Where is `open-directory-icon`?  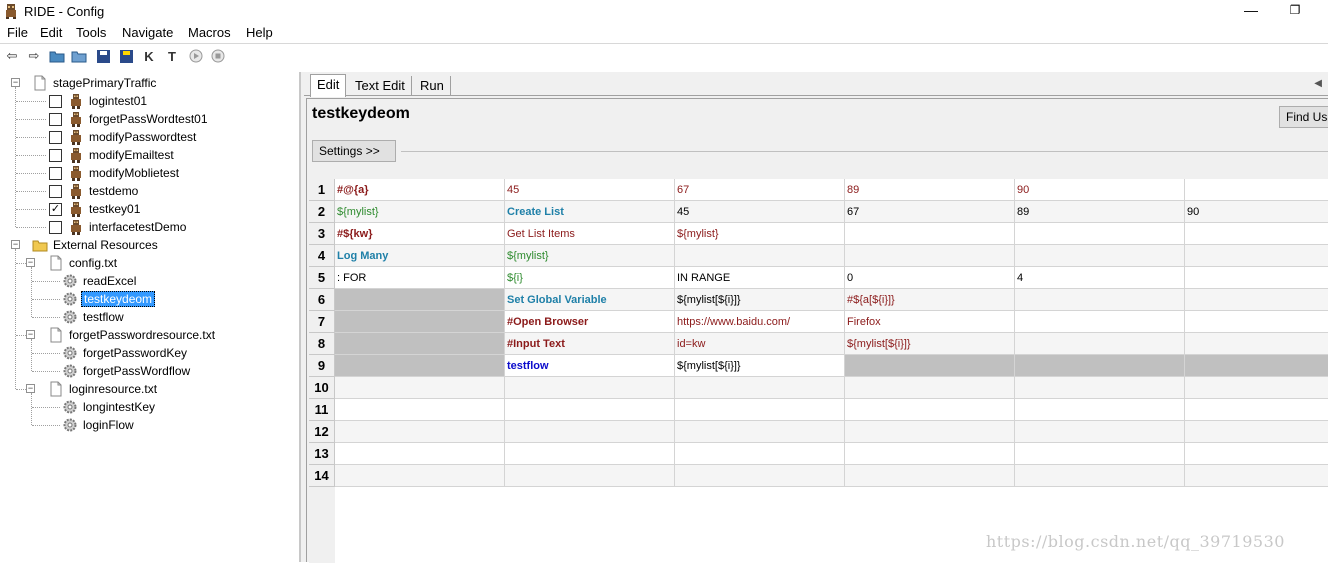
open-directory-icon is located at coordinates (79, 56).